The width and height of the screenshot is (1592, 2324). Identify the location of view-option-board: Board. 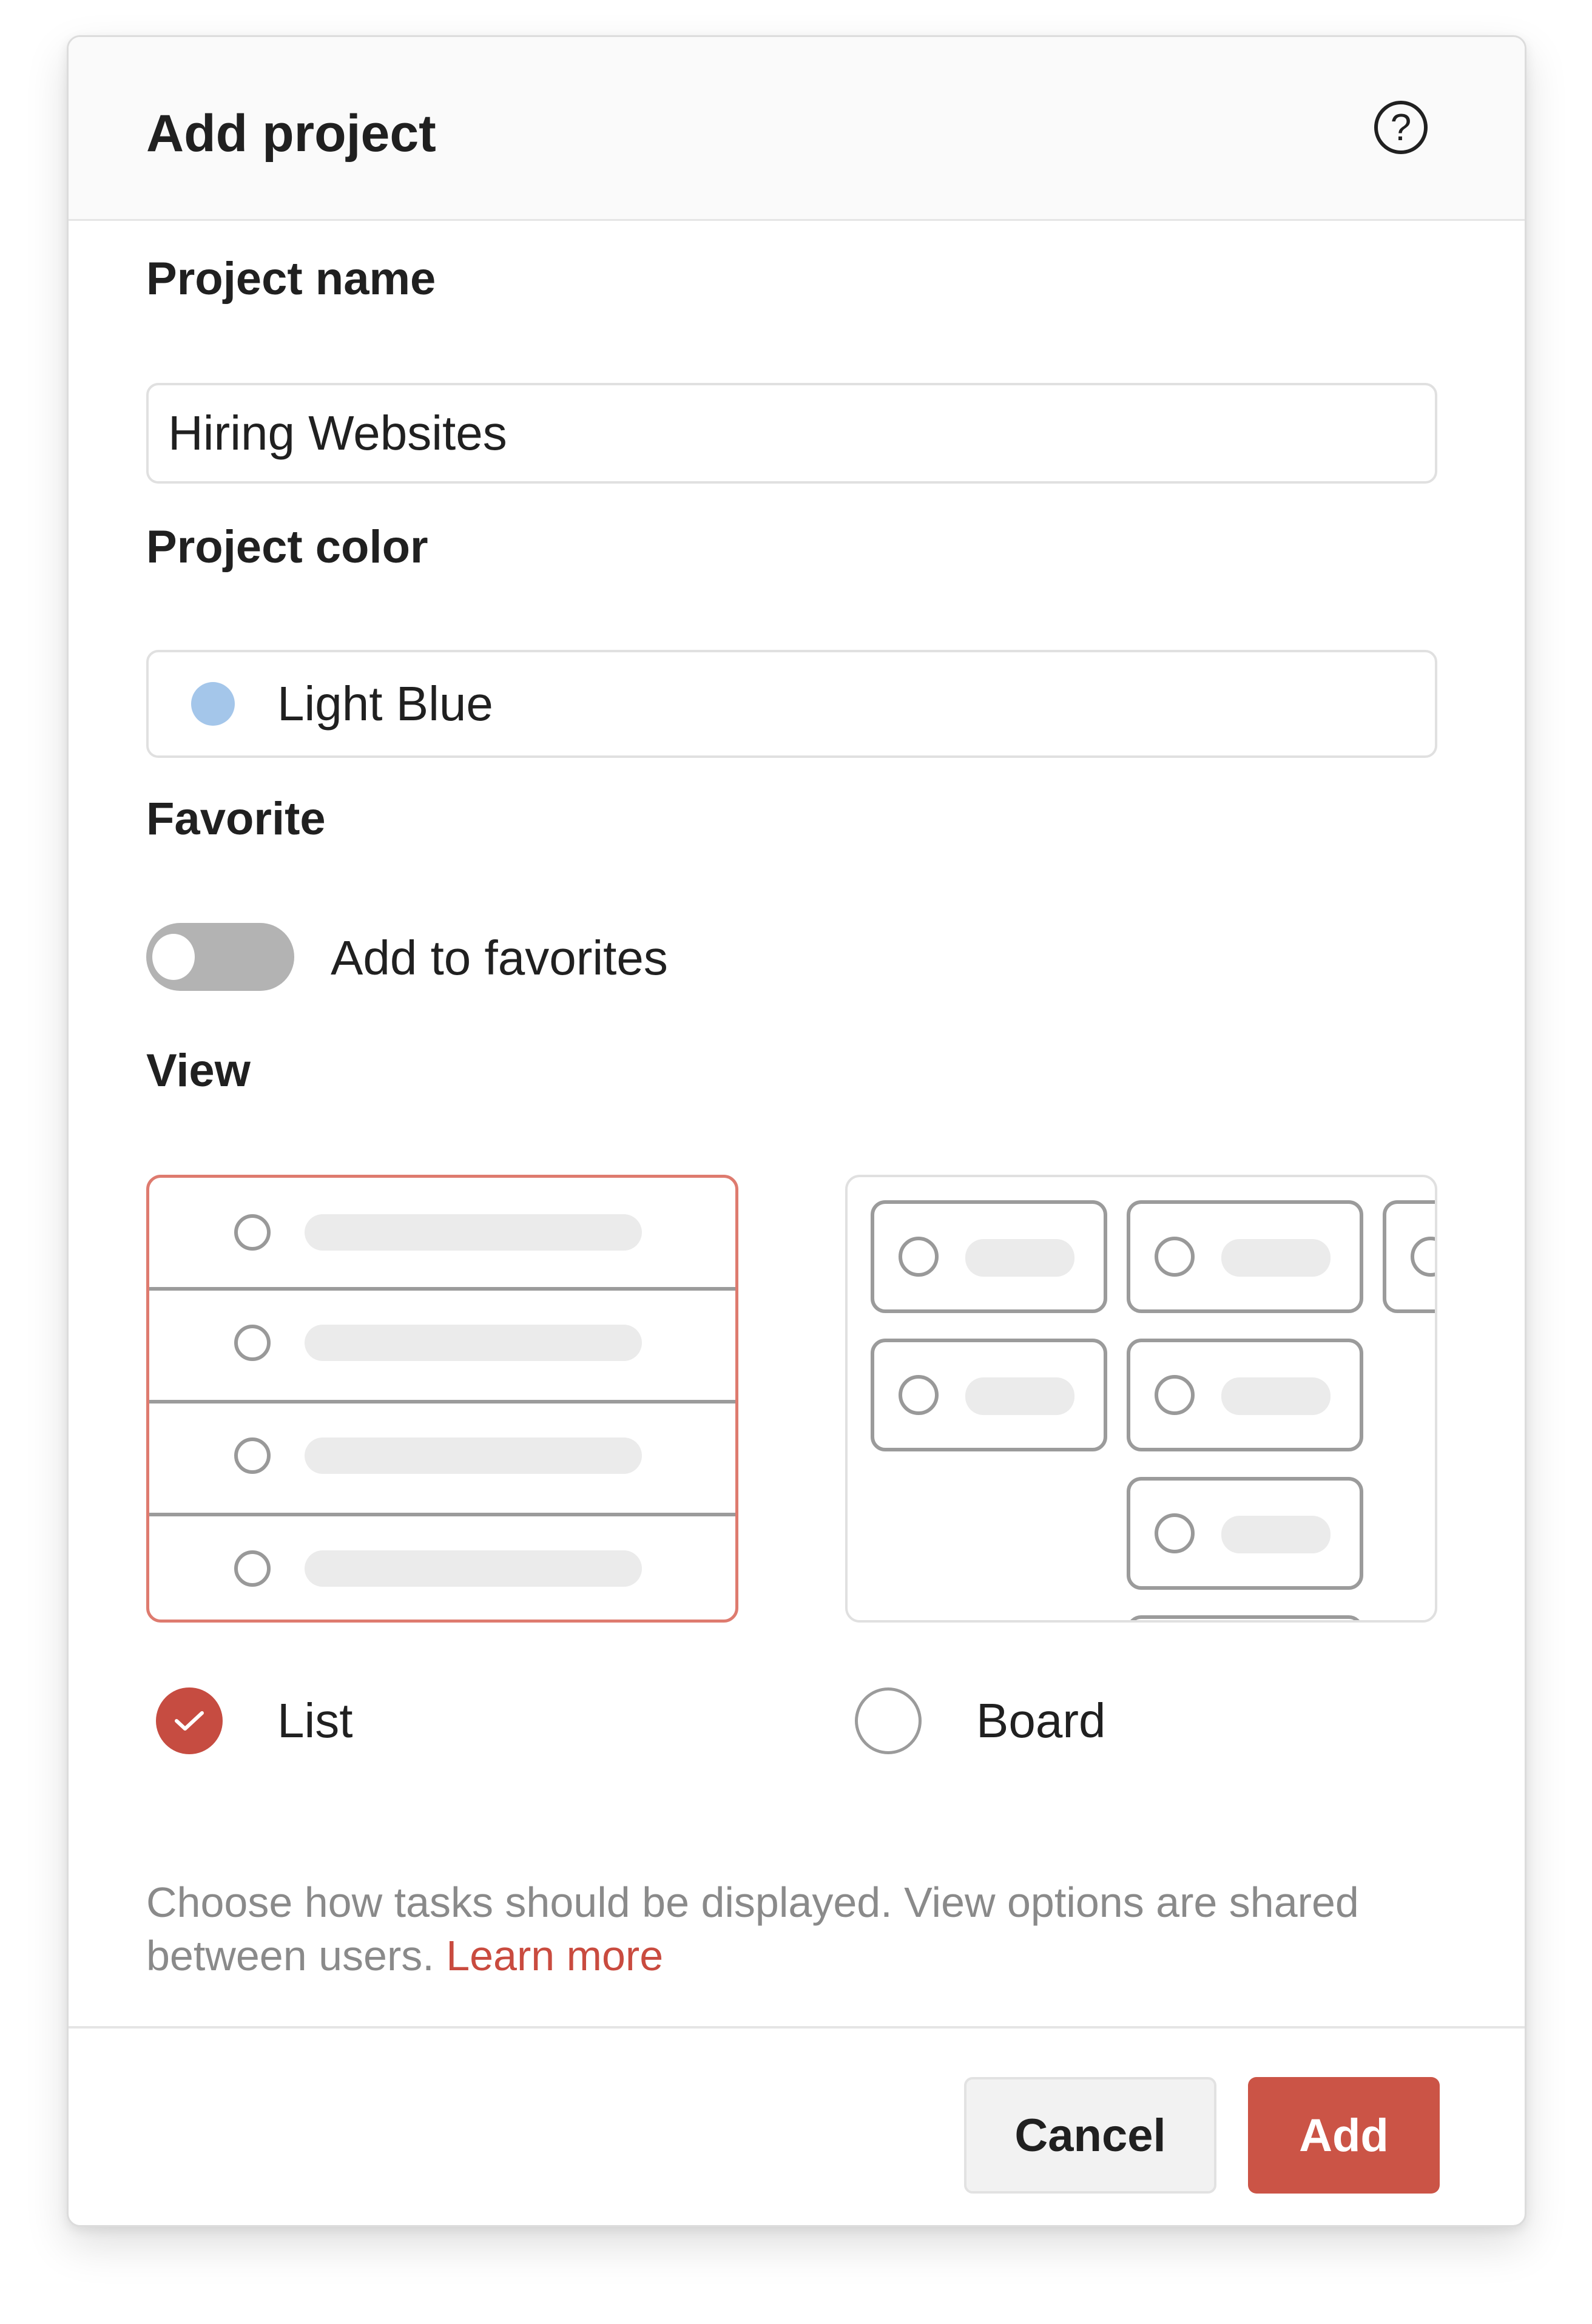
(980, 1720).